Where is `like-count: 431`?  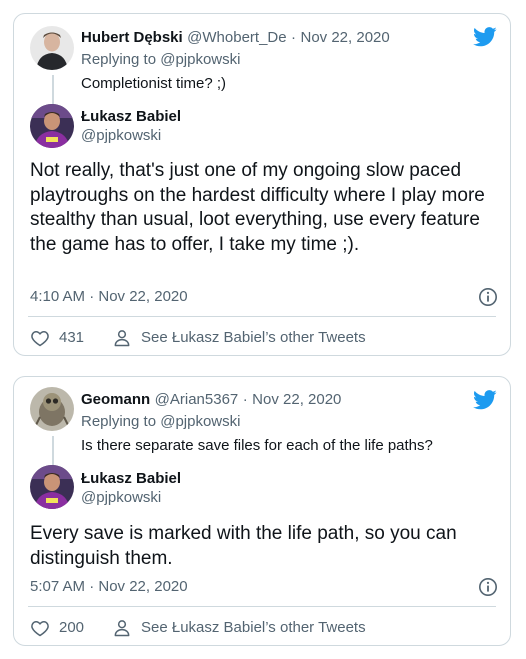
like-count: 431 is located at coordinates (71, 338).